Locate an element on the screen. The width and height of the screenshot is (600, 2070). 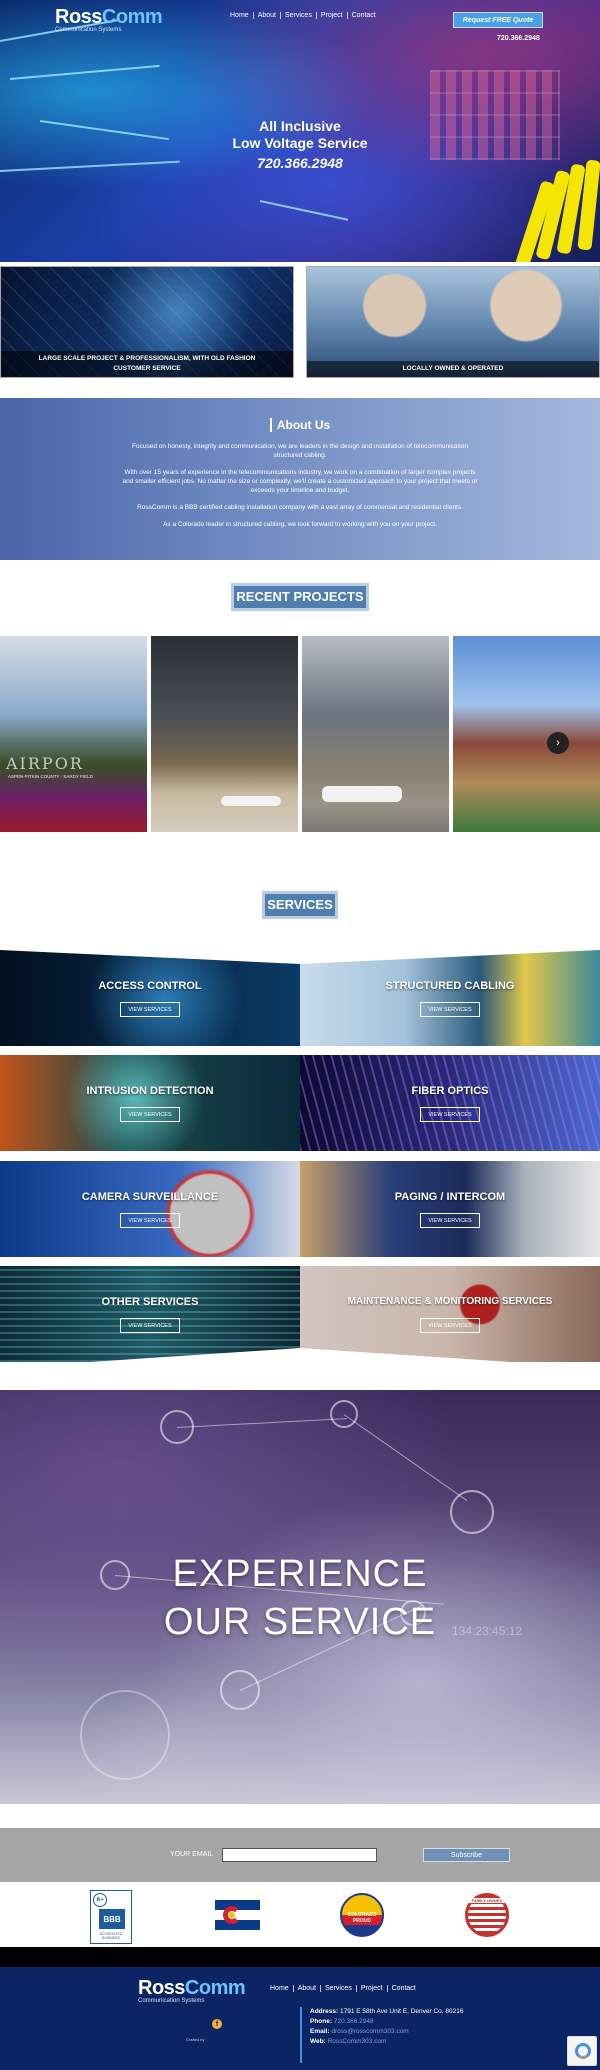
footer-logo: RossComm Communication Systems is located at coordinates (192, 1990).